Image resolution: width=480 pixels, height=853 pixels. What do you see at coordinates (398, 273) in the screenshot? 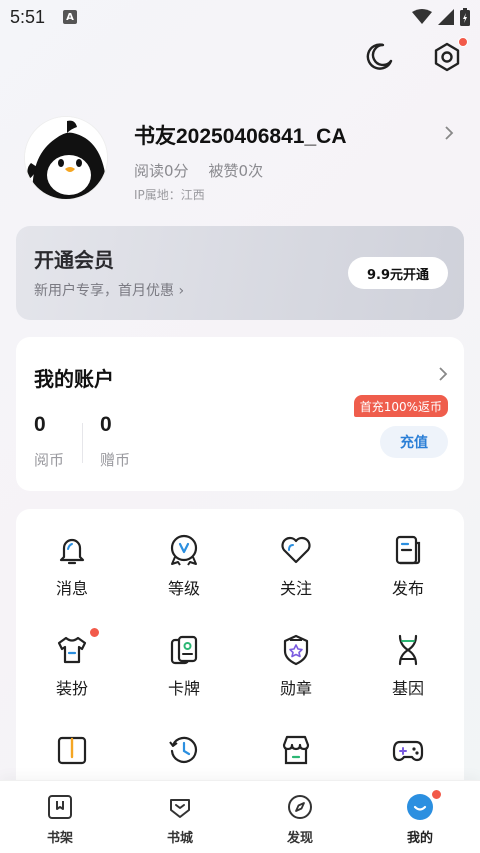
I see `vip-open-button: 9.9元开通` at bounding box center [398, 273].